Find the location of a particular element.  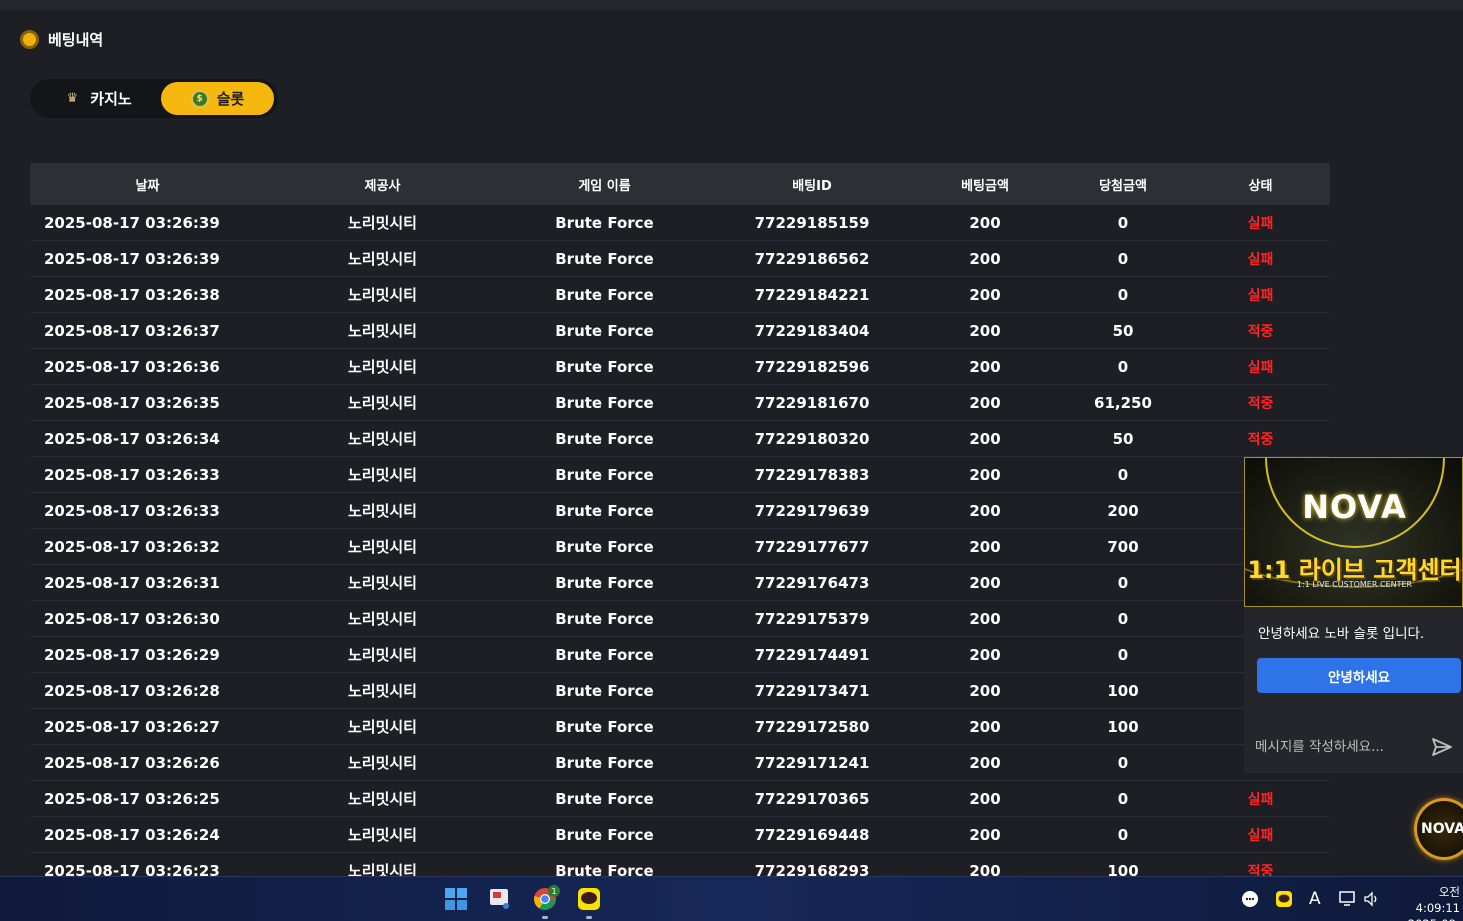

casino-crown-icon: ♛ is located at coordinates (72, 98).